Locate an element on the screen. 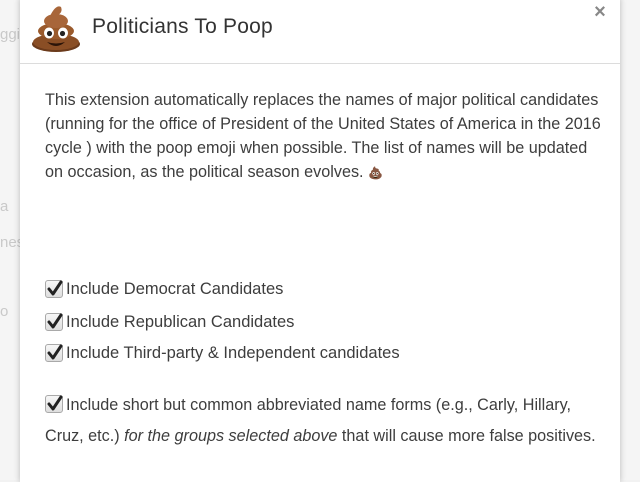 The height and width of the screenshot is (482, 640). option-democrat: Include Democrat Candidates is located at coordinates (164, 289).